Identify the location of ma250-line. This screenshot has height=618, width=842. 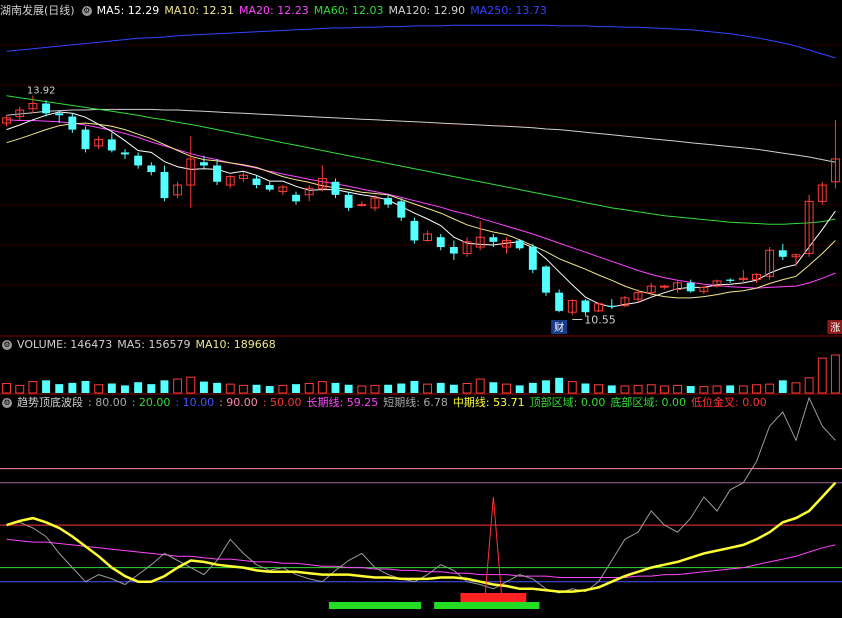
(421, 41).